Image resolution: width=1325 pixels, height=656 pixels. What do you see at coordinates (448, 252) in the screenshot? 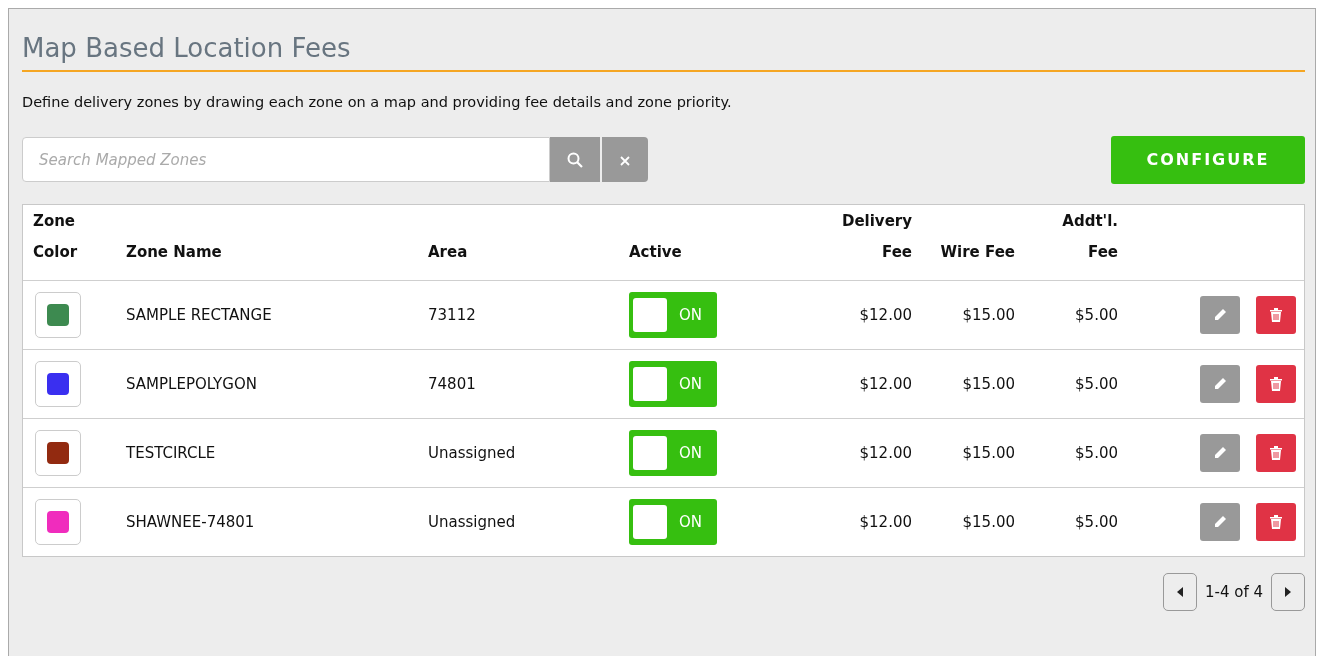
I see `column-header: Area` at bounding box center [448, 252].